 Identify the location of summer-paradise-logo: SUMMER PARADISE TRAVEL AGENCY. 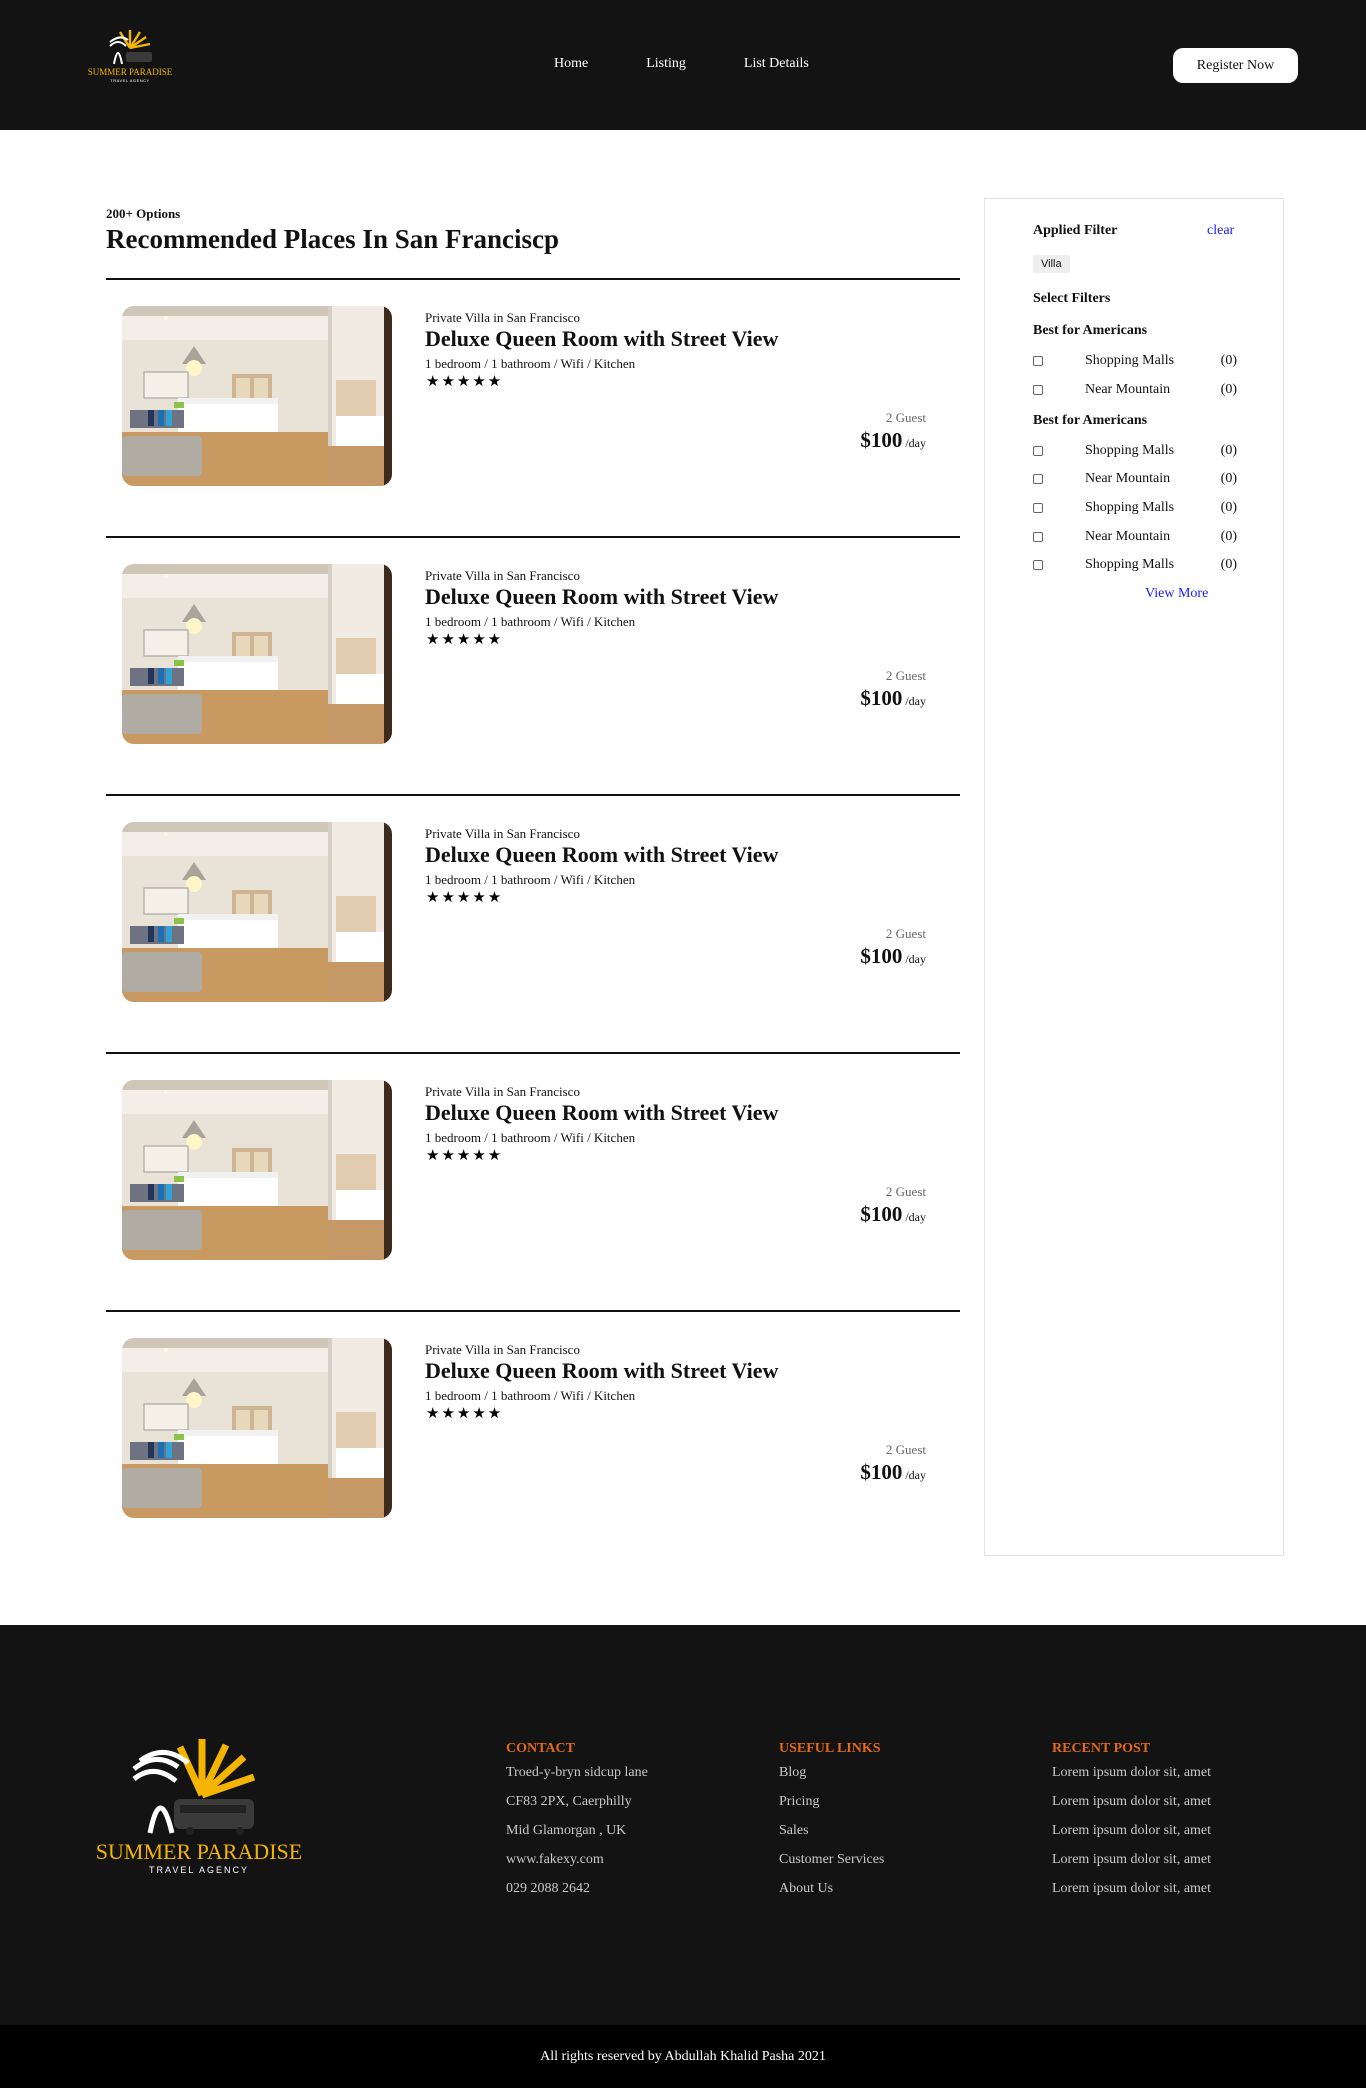
(130, 55).